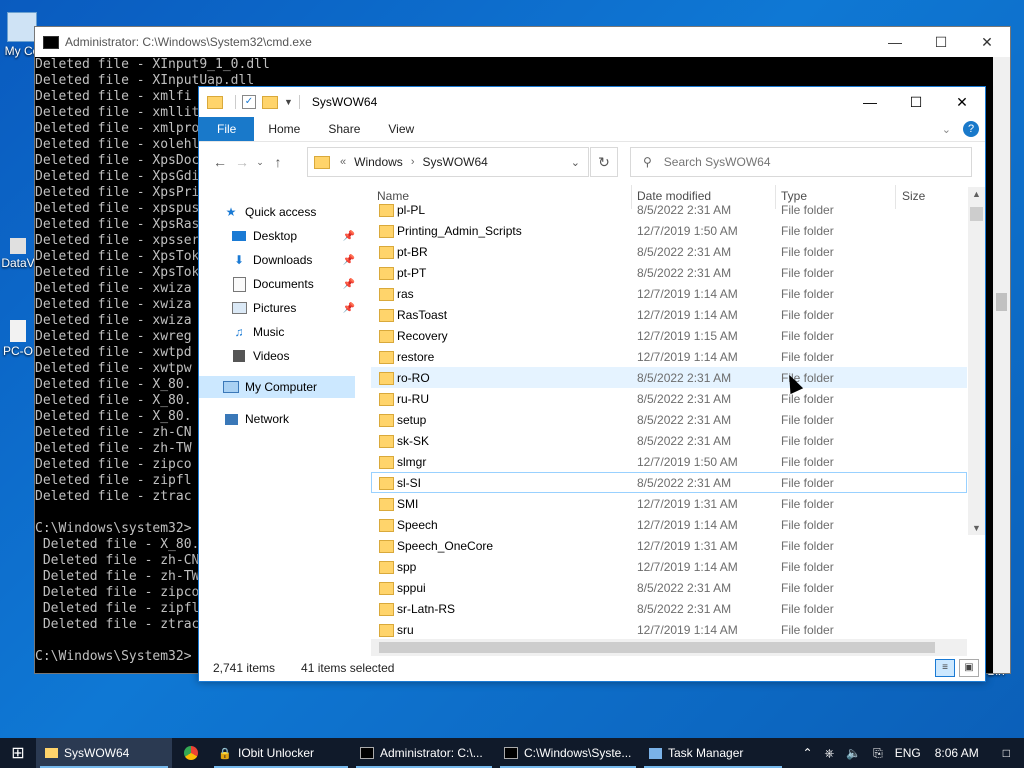 The image size is (1024, 768). Describe the element at coordinates (592, 102) in the screenshot. I see `explorer-titlebar: ✓ ▼ SysWOW64 — ☐ ✕` at that location.